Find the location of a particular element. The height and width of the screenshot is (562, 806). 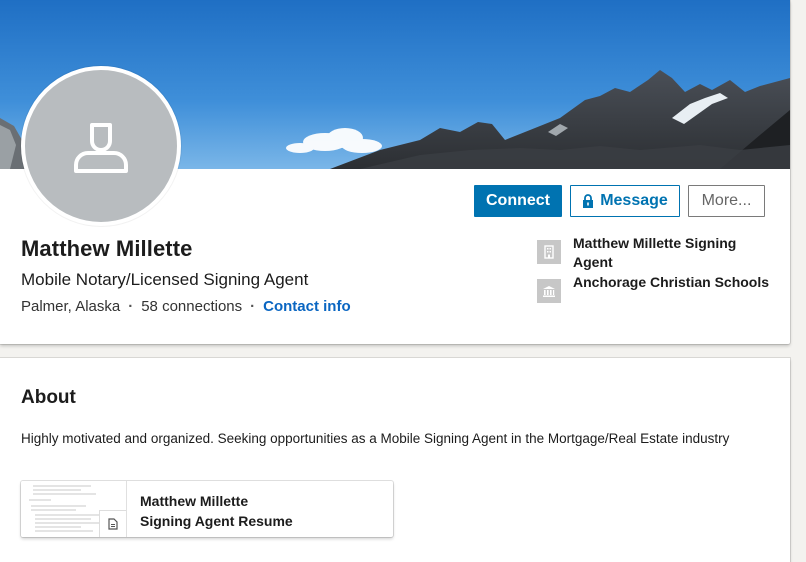

media-title: Matthew Millette is located at coordinates (194, 501).